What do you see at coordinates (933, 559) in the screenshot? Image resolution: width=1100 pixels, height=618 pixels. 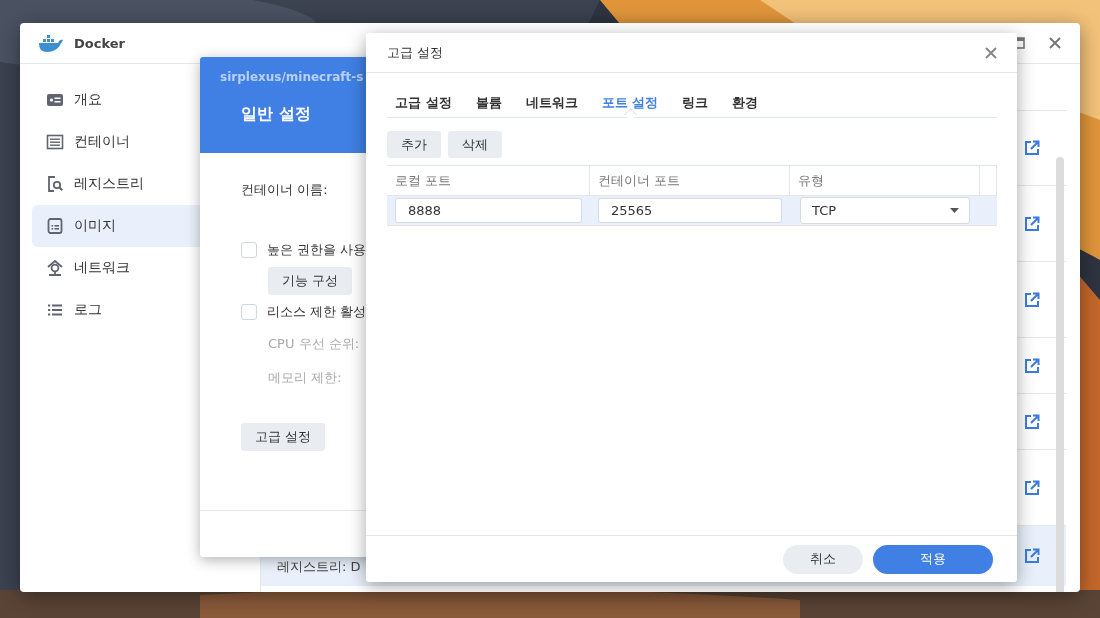 I see `apply-button: 적용` at bounding box center [933, 559].